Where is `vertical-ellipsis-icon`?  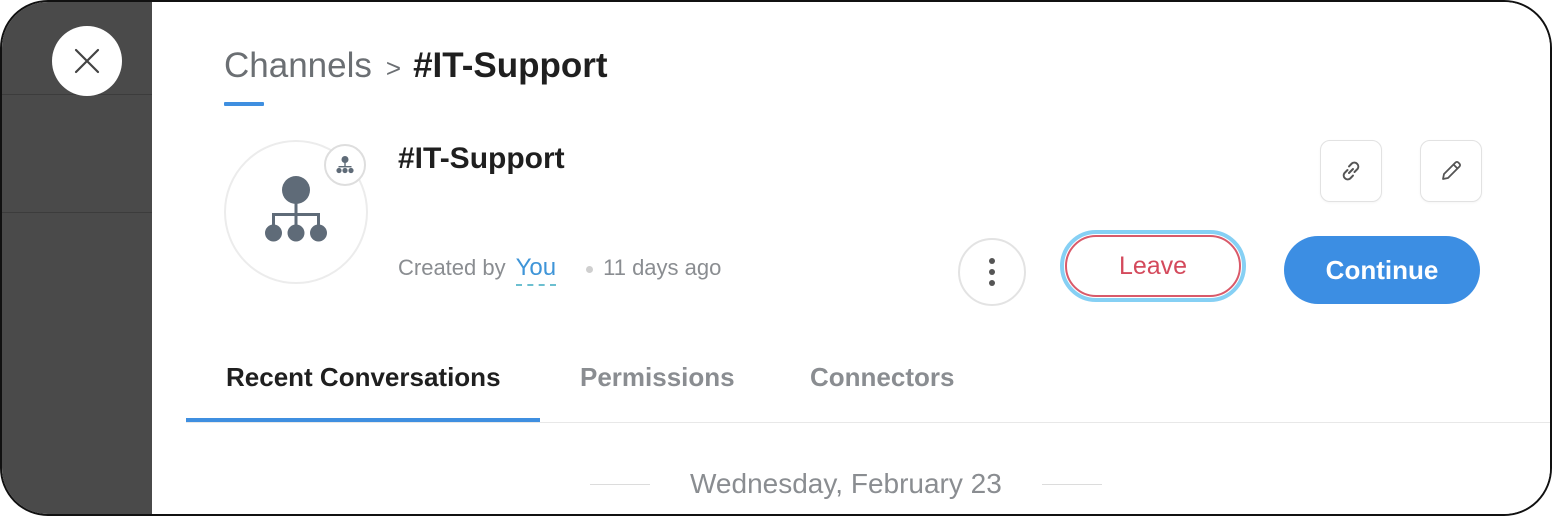
vertical-ellipsis-icon is located at coordinates (992, 272).